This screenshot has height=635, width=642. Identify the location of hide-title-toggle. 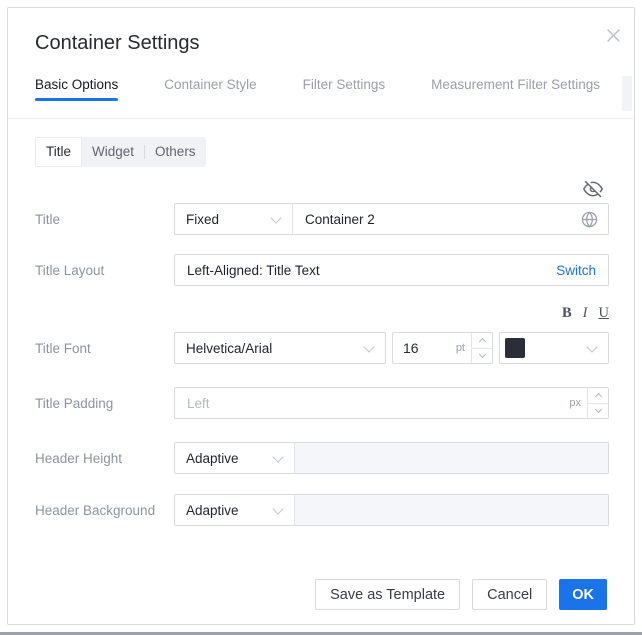
(593, 189).